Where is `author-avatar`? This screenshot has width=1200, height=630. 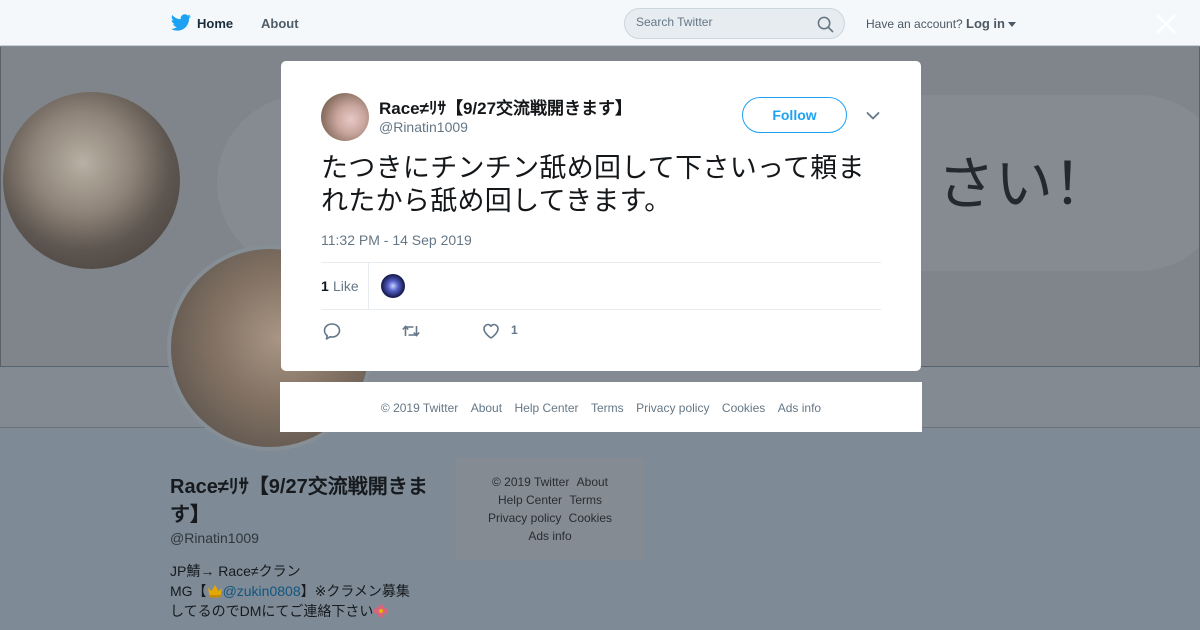 author-avatar is located at coordinates (345, 117).